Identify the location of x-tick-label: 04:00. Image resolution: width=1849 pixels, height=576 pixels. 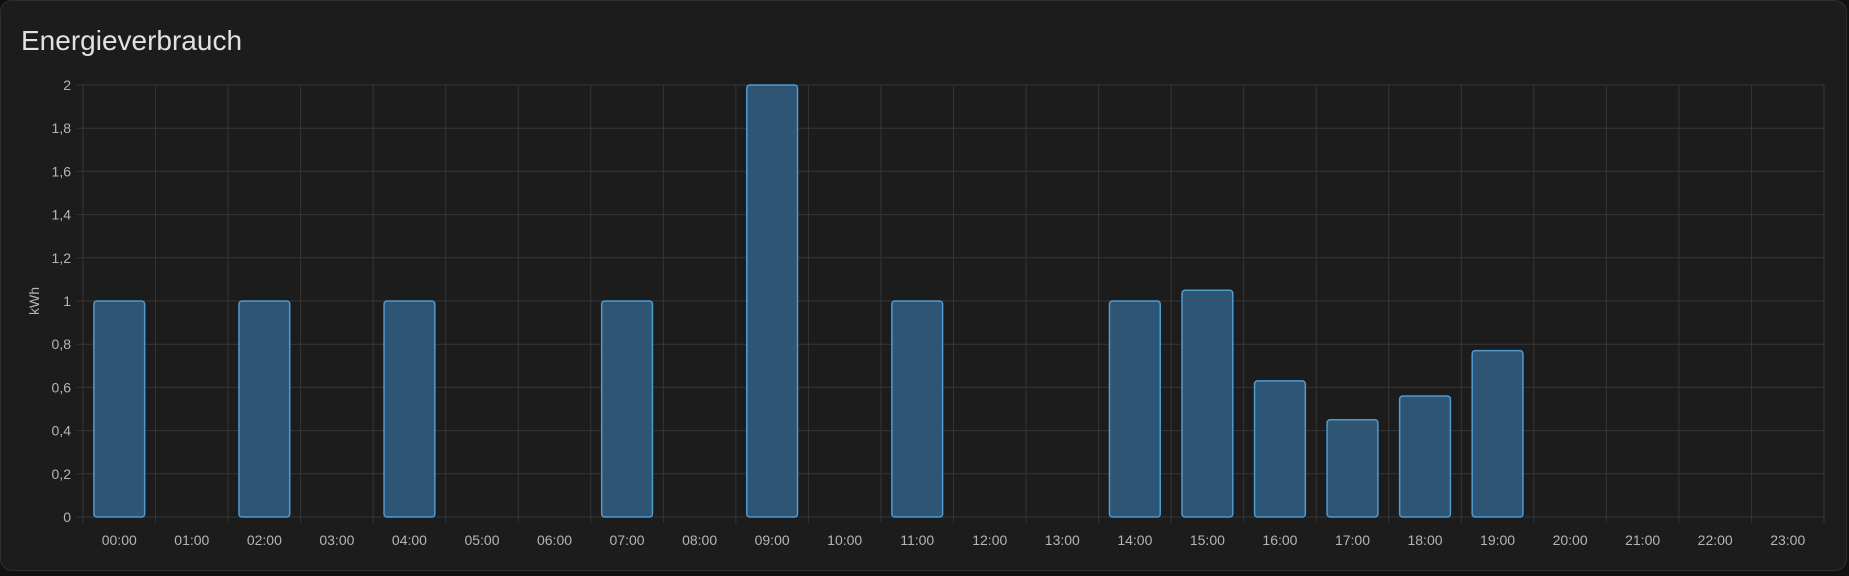
(409, 540).